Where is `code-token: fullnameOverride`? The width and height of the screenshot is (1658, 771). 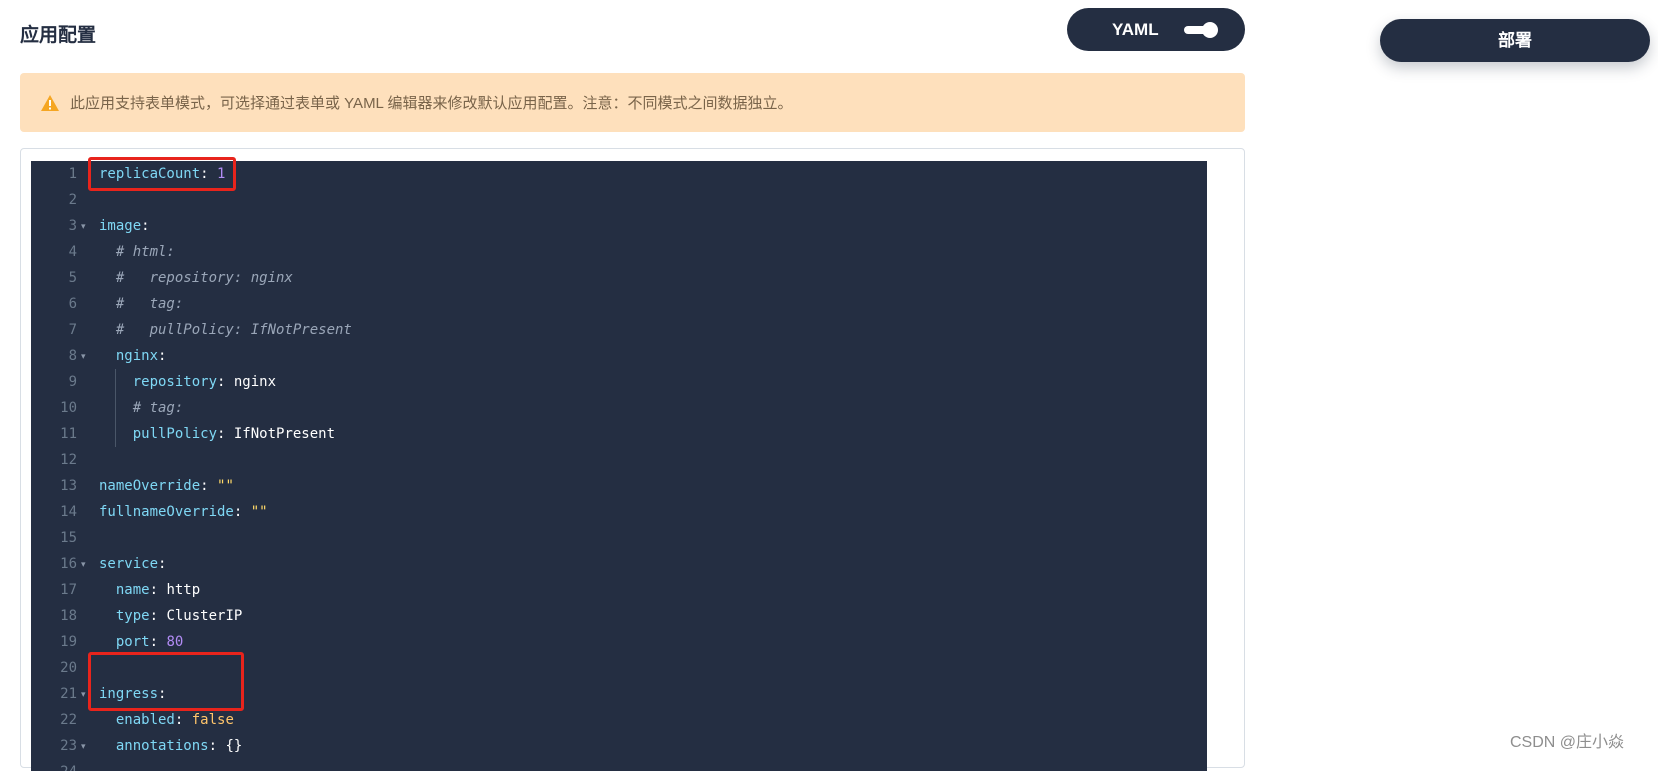 code-token: fullnameOverride is located at coordinates (166, 512).